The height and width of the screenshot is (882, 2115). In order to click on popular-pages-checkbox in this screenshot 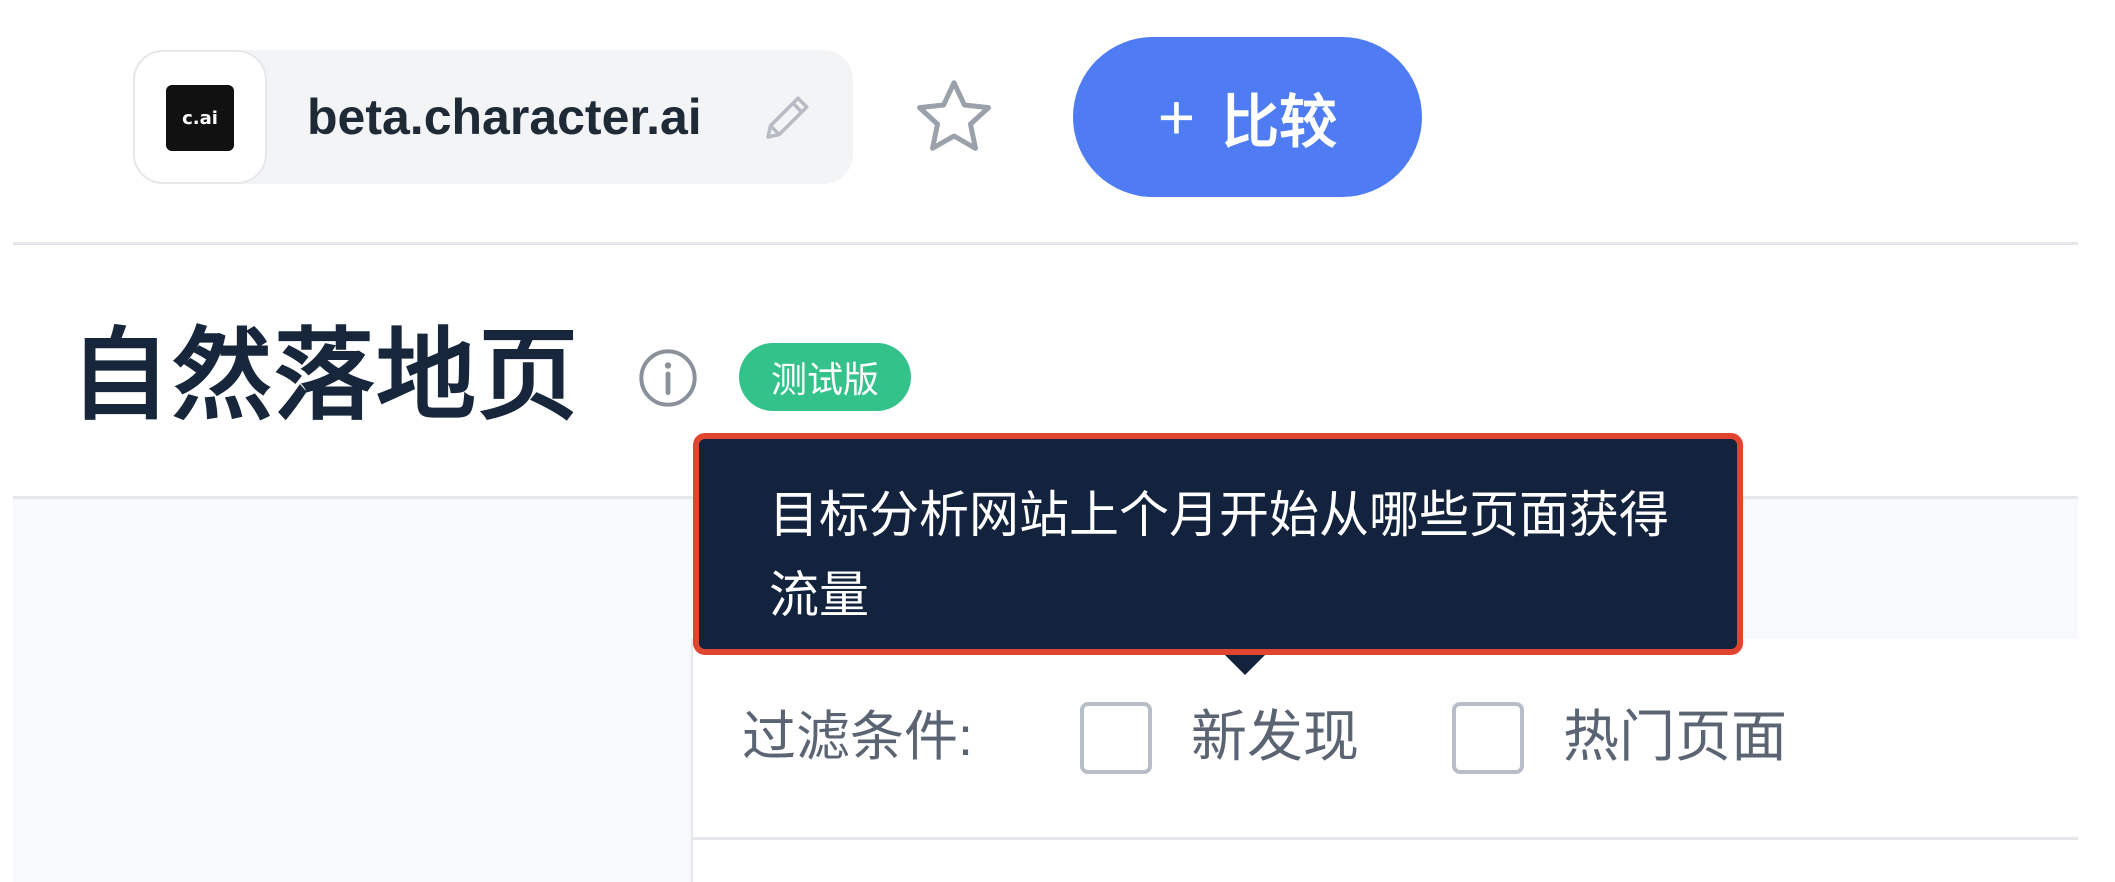, I will do `click(1488, 738)`.